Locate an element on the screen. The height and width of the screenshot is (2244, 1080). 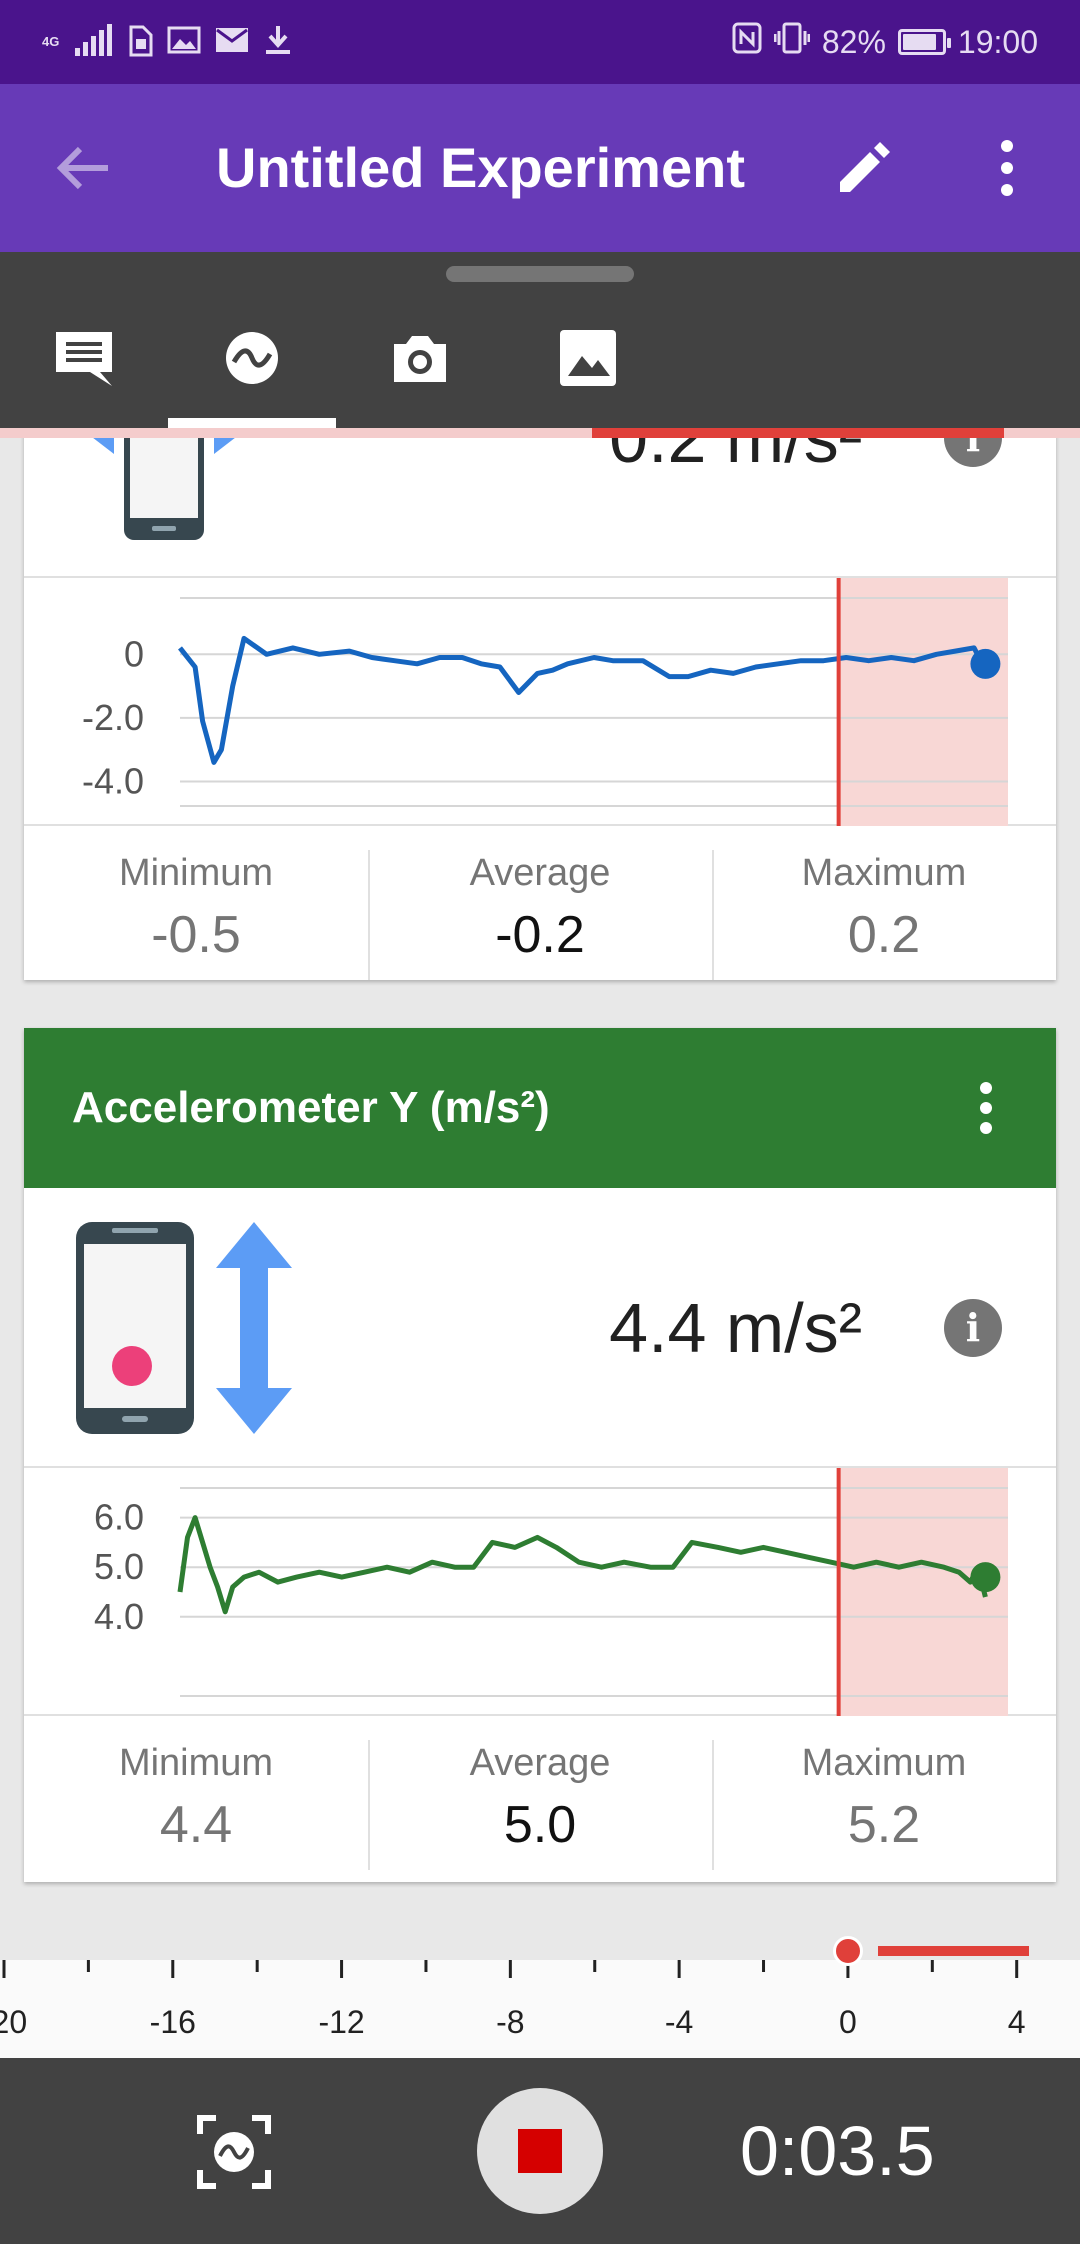
stat-maximum: Maximum 5.2 is located at coordinates (884, 1799).